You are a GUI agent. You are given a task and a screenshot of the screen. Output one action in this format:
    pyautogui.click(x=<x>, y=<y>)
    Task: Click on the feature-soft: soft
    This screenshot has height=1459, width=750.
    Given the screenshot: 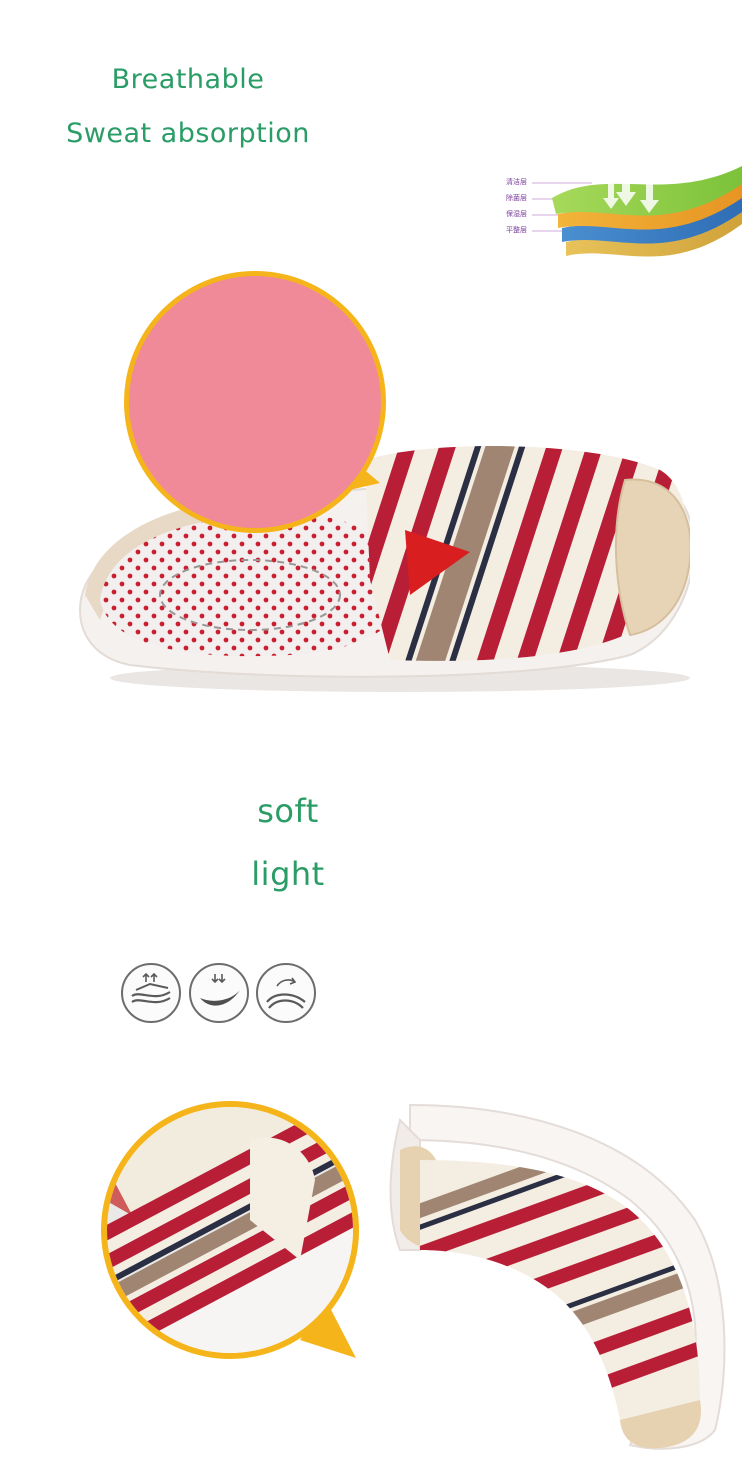 What is the action you would take?
    pyautogui.click(x=288, y=811)
    